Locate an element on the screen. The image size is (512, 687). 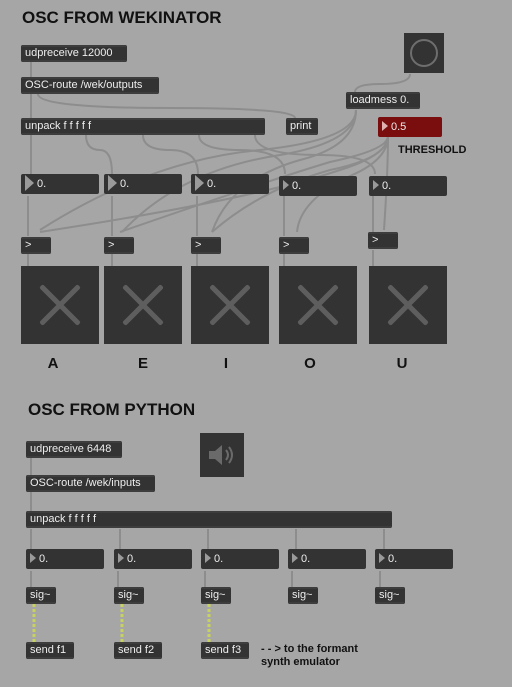
print-object: print is located at coordinates (302, 126).